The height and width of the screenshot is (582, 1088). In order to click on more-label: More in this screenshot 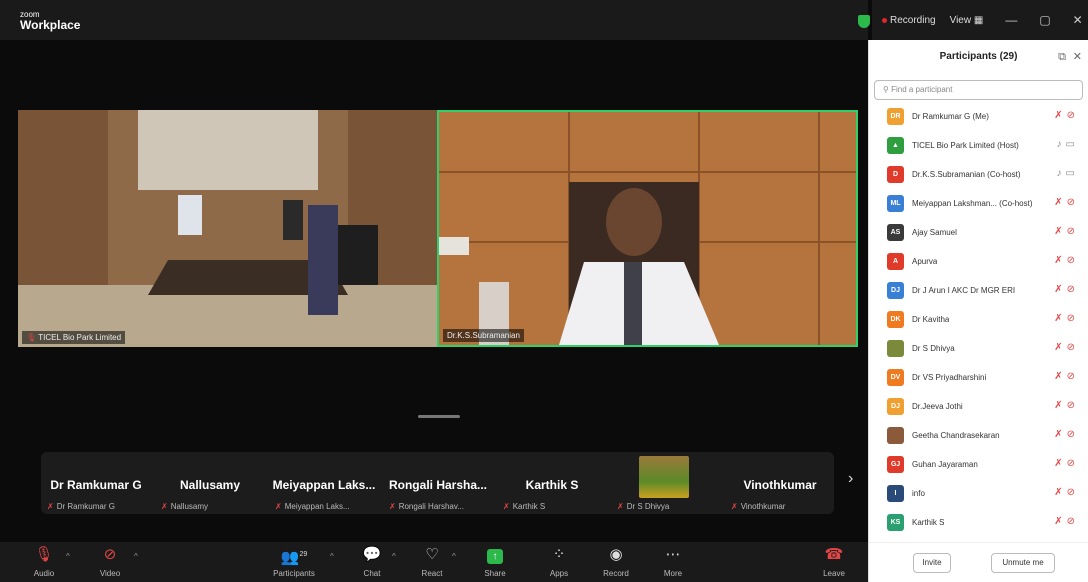, I will do `click(673, 573)`.